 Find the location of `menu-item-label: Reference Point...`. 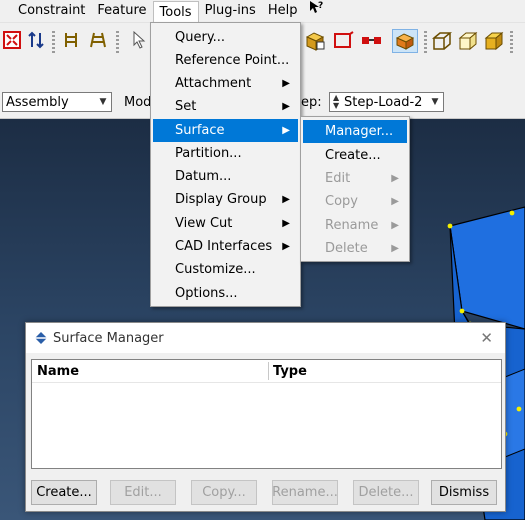

menu-item-label: Reference Point... is located at coordinates (232, 60).